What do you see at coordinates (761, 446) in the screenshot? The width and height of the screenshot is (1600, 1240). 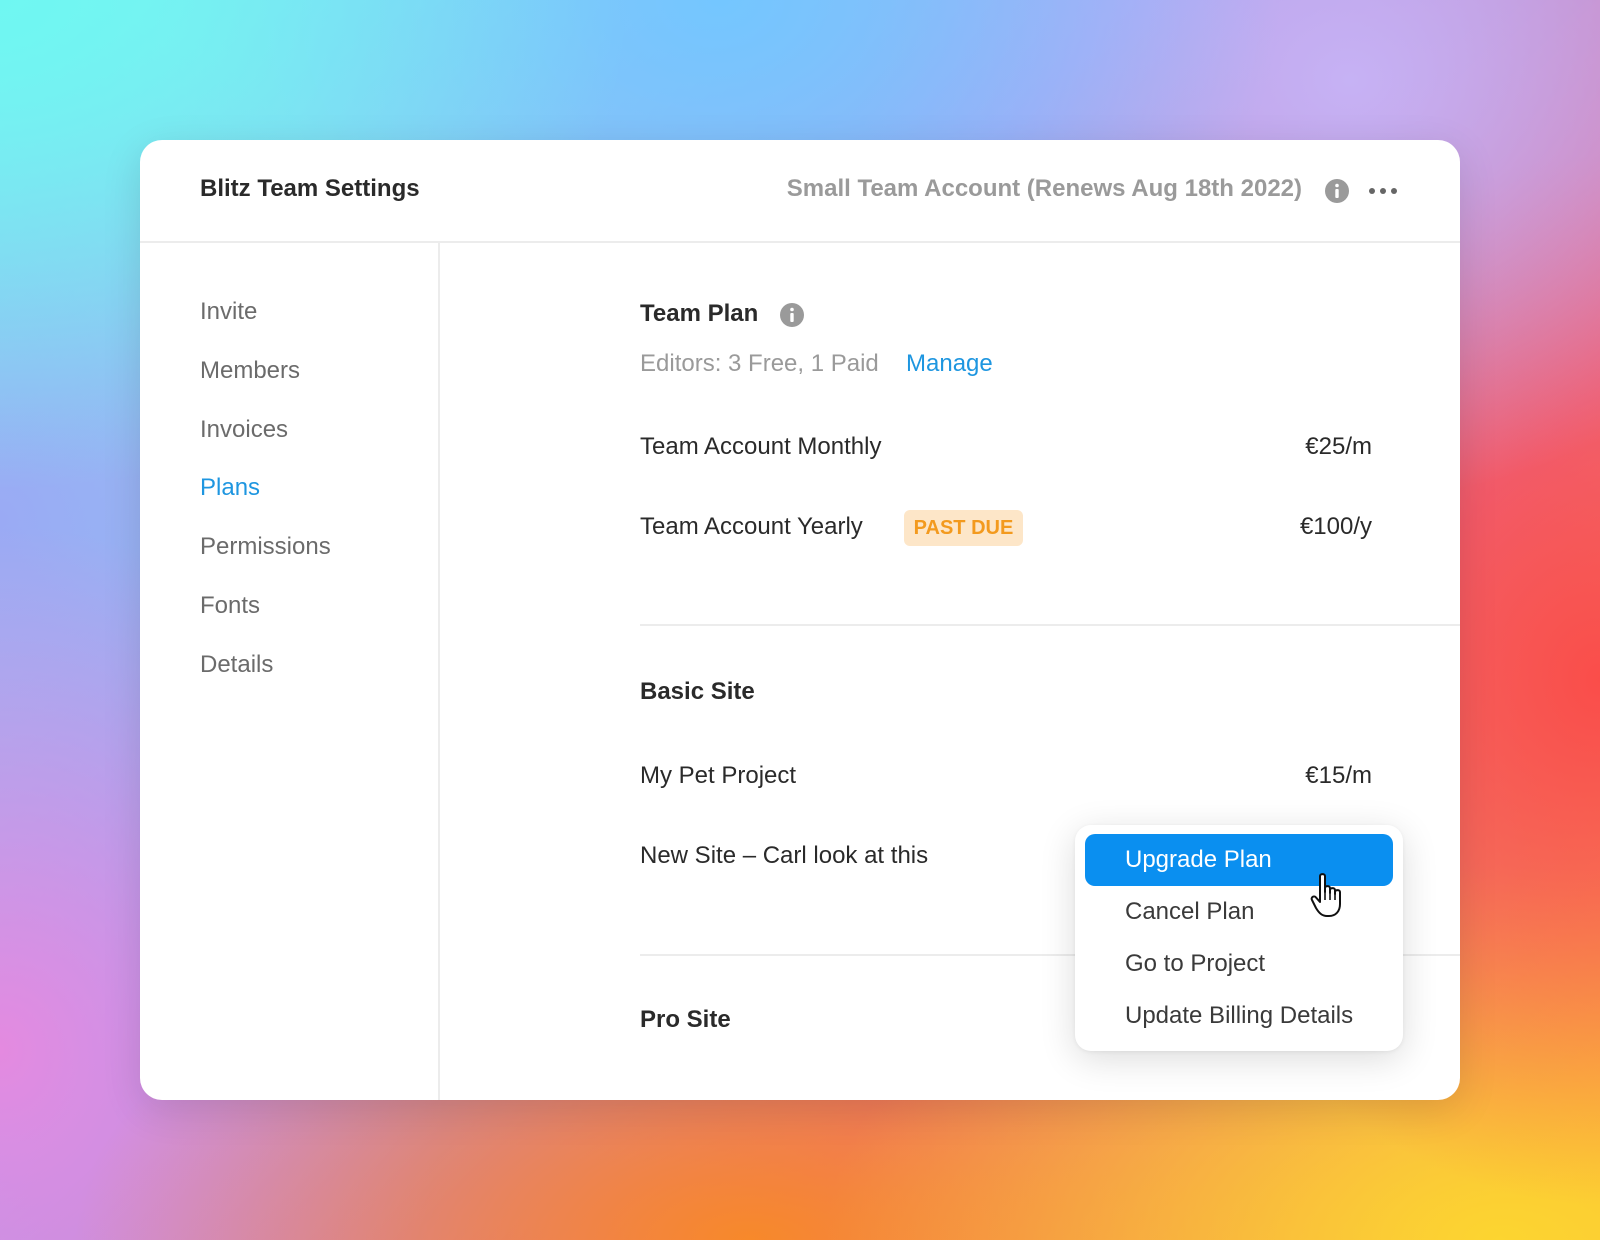 I see `plan-row-label: Team Account Monthly` at bounding box center [761, 446].